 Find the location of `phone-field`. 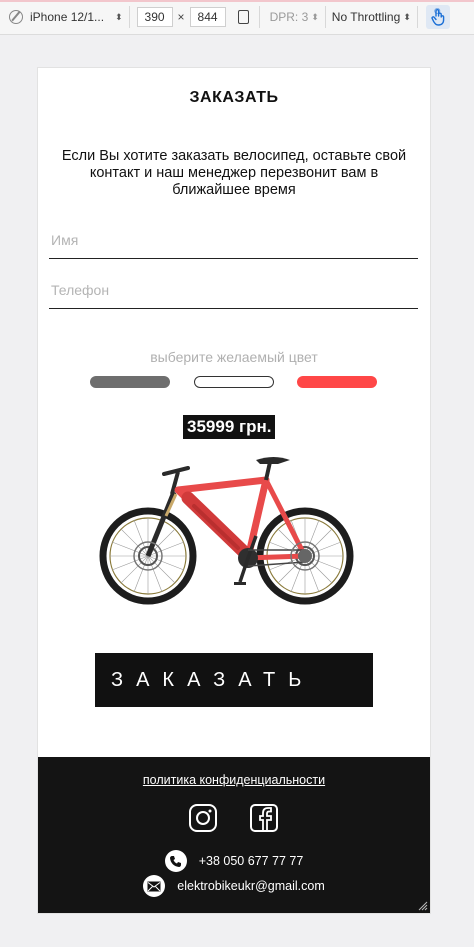

phone-field is located at coordinates (233, 290).